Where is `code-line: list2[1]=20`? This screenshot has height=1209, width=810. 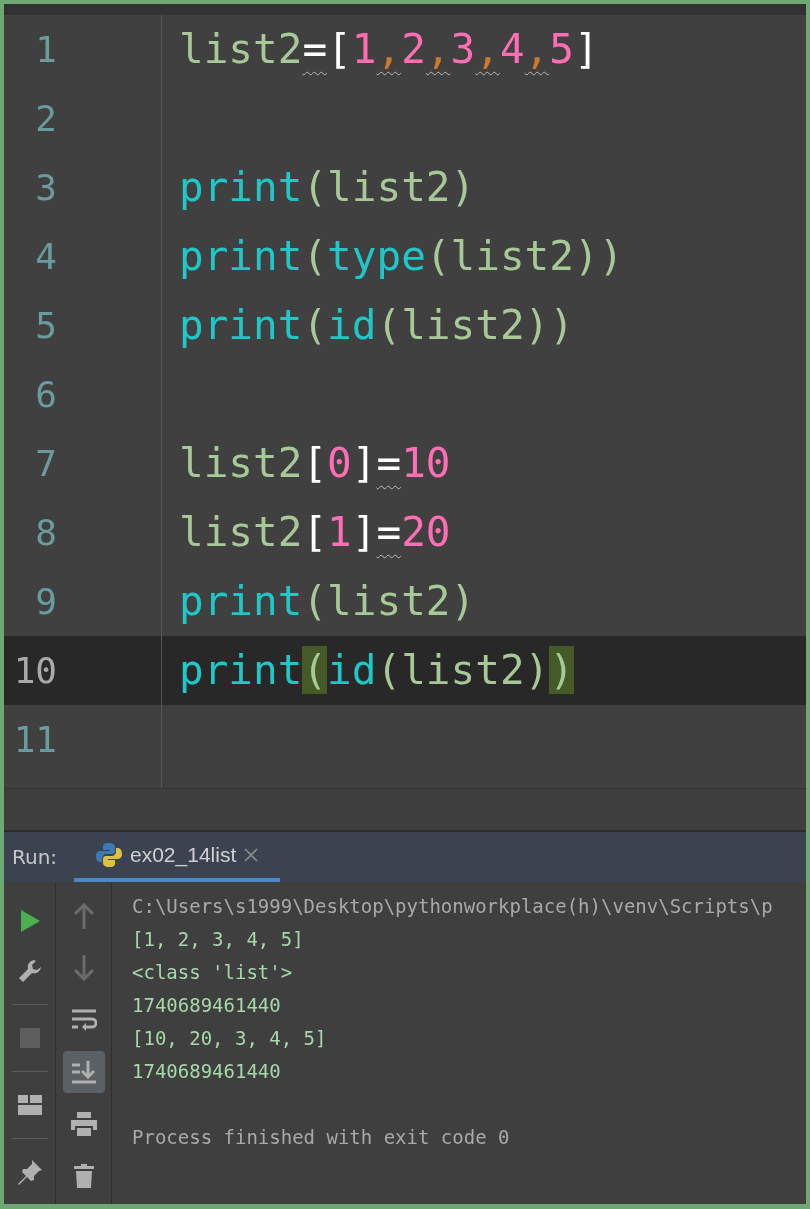
code-line: list2[1]=20 is located at coordinates (315, 532).